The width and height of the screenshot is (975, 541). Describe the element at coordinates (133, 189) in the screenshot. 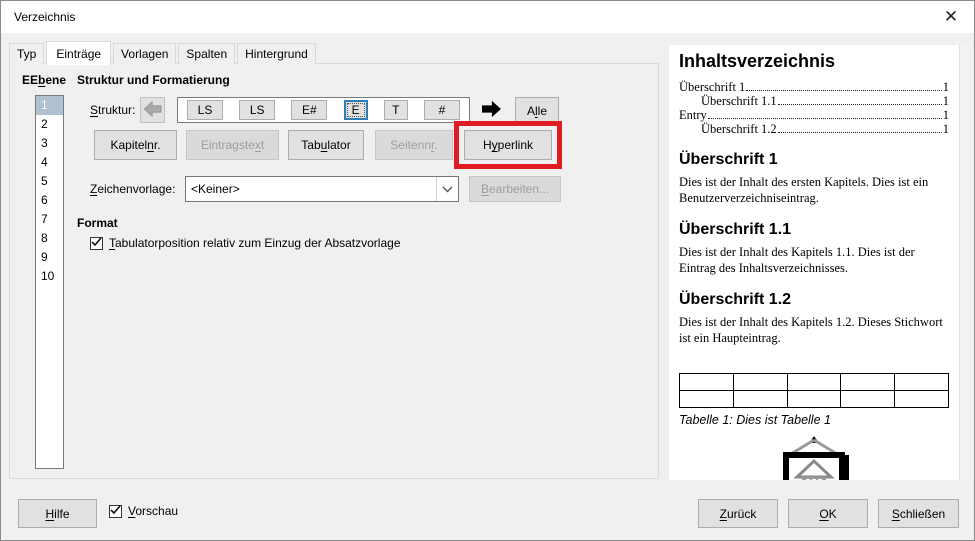

I see `character-style-label: Zeichenvorlage:` at that location.